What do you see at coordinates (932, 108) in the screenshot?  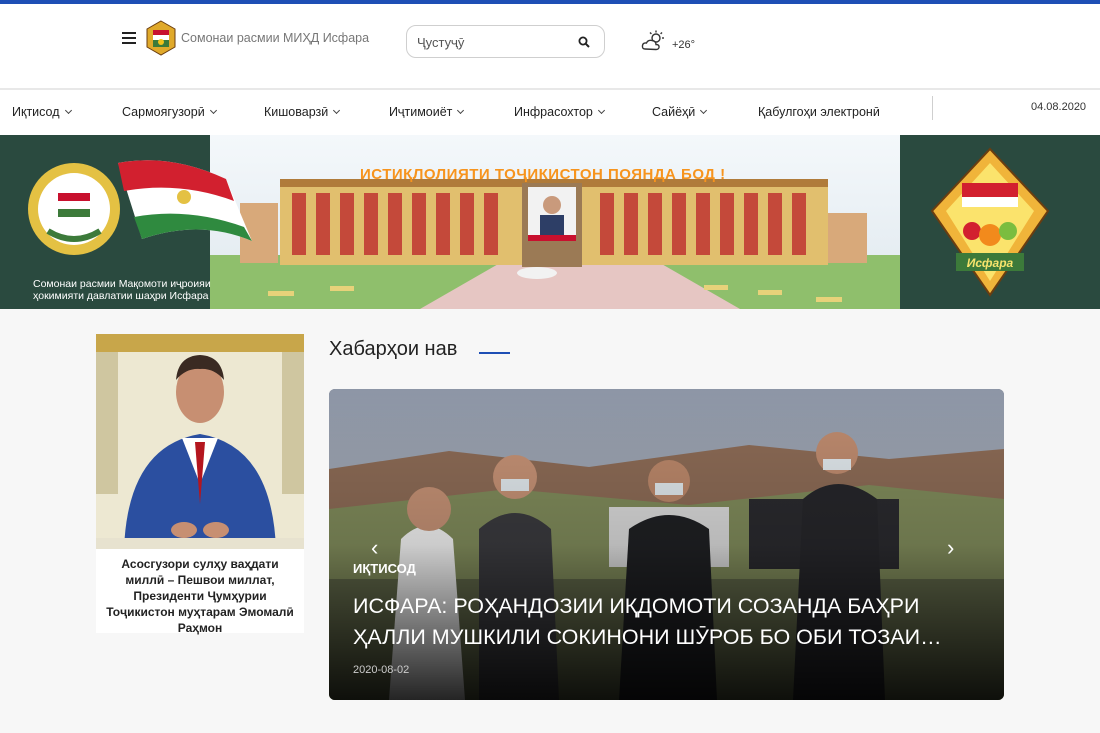 I see `nav-divider` at bounding box center [932, 108].